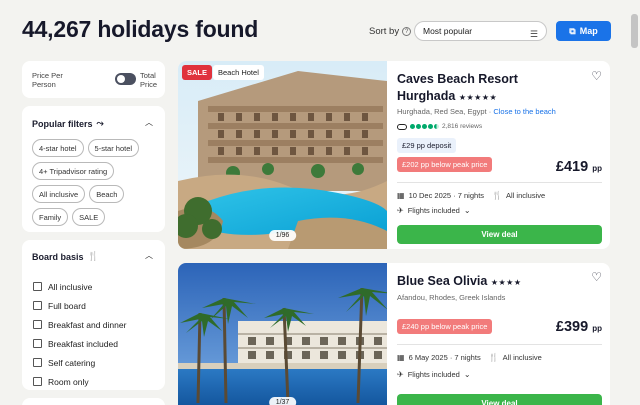  Describe the element at coordinates (384, 31) in the screenshot. I see `sort-by-text: Sort by` at that location.